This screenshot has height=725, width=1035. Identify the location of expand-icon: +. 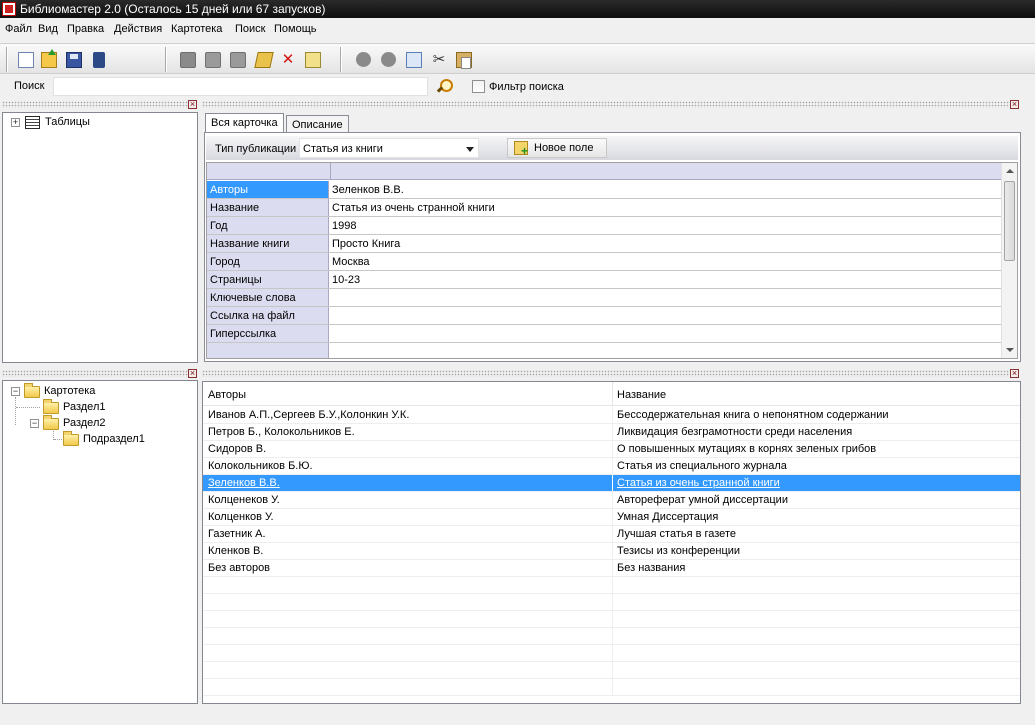
(15, 122).